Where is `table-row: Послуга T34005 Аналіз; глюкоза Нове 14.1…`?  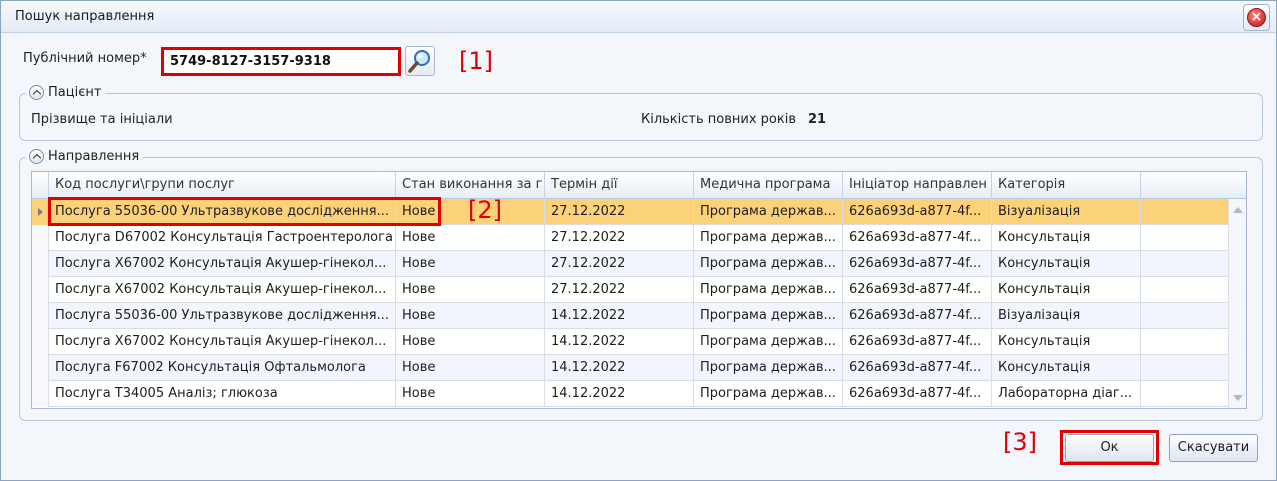 table-row: Послуга T34005 Аналіз; глюкоза Нове 14.1… is located at coordinates (630, 394).